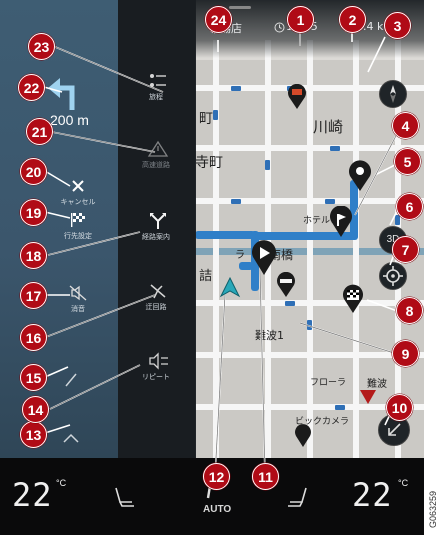 This screenshot has height=535, width=443. I want to click on repeat-voice-button: リピート, so click(157, 368).